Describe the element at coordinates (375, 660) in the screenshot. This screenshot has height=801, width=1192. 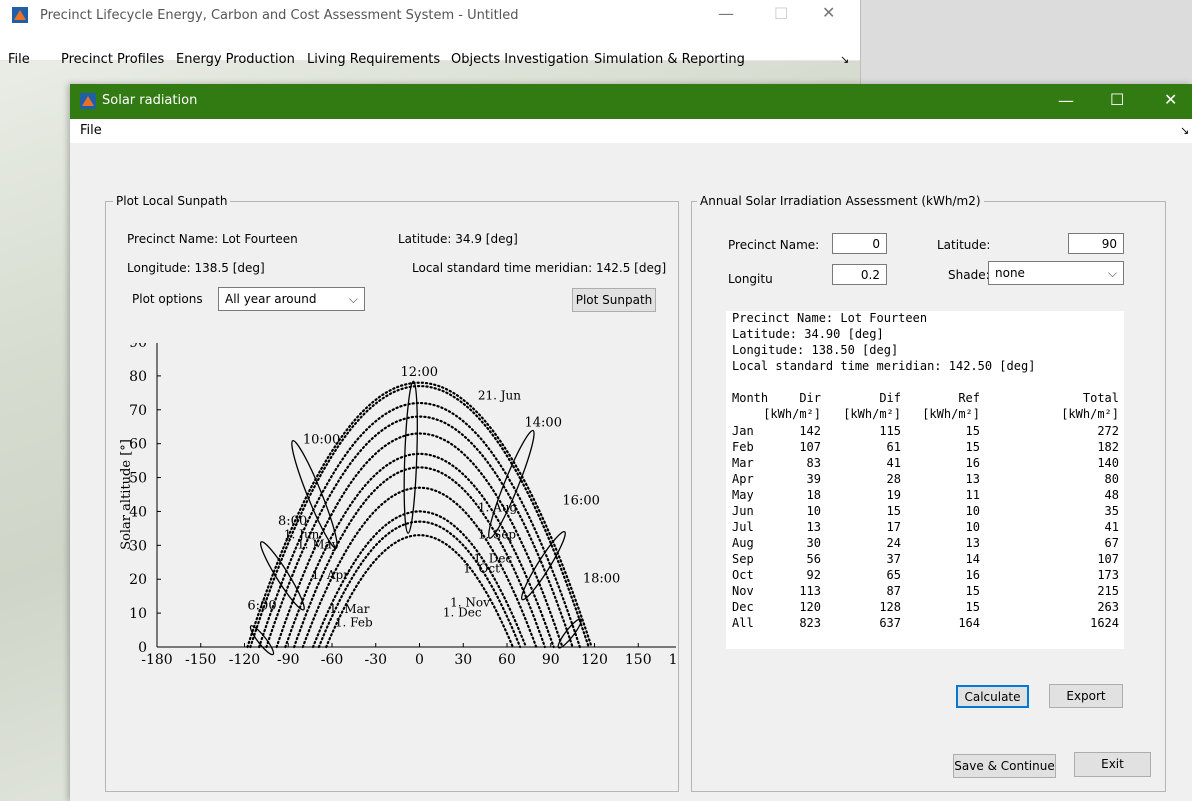
I see `x-tick-label: -30` at that location.